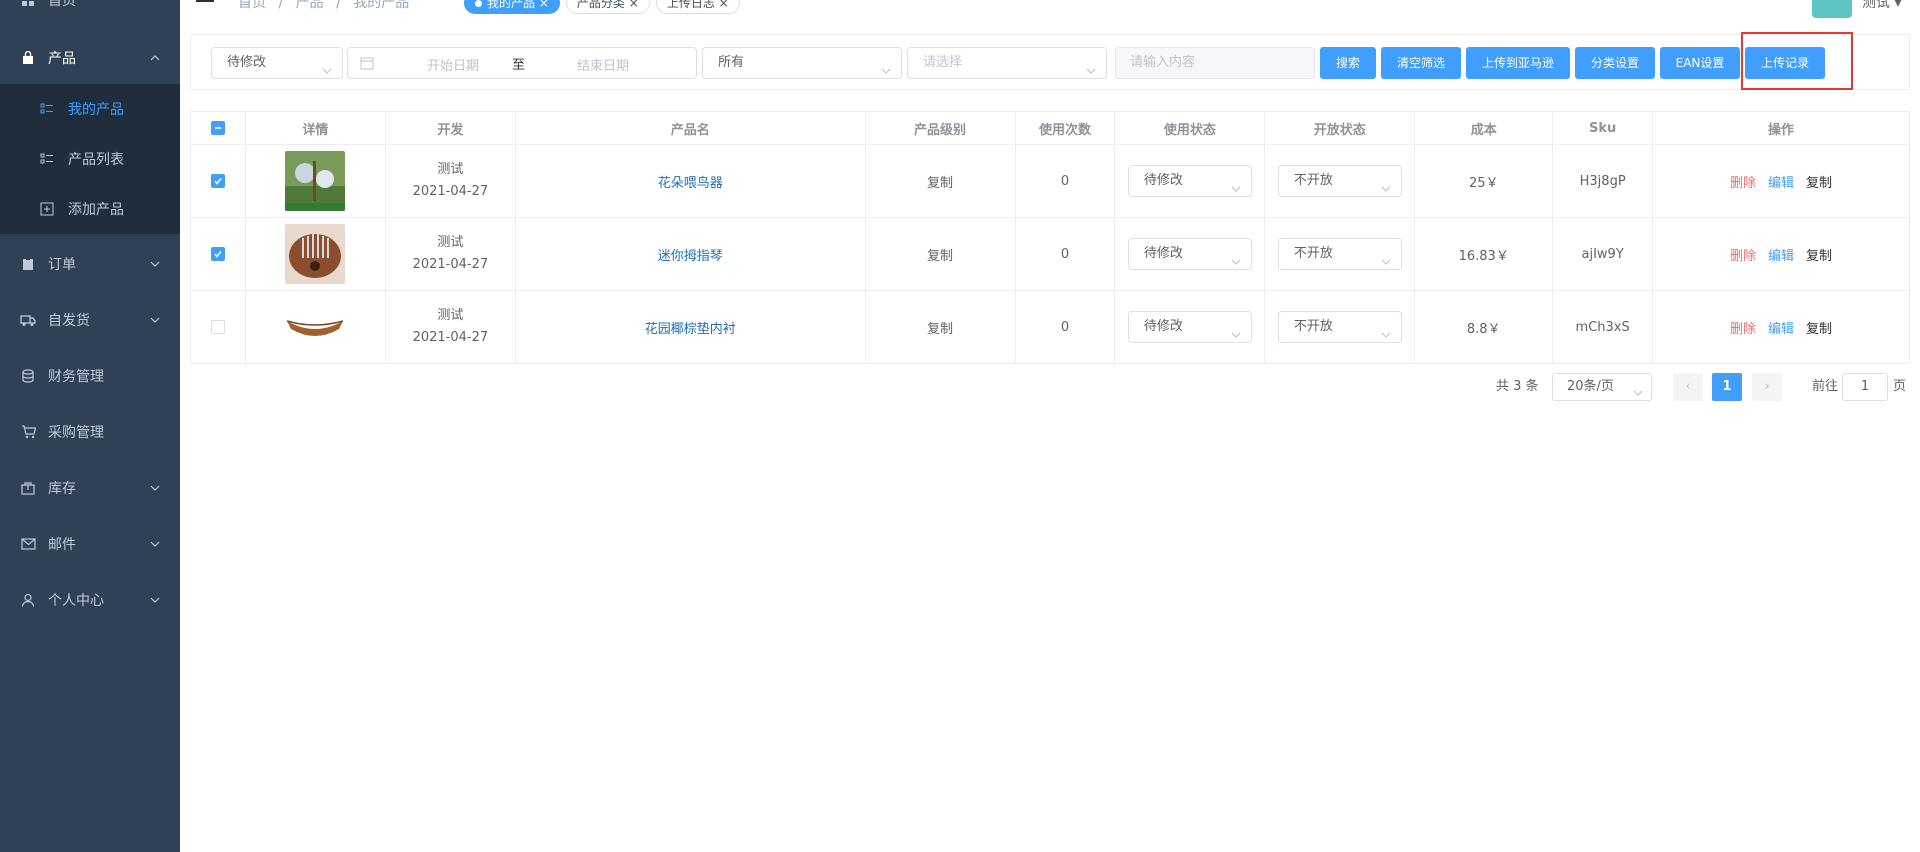 This screenshot has height=852, width=1920. Describe the element at coordinates (315, 327) in the screenshot. I see `coco-liner-thumb` at that location.